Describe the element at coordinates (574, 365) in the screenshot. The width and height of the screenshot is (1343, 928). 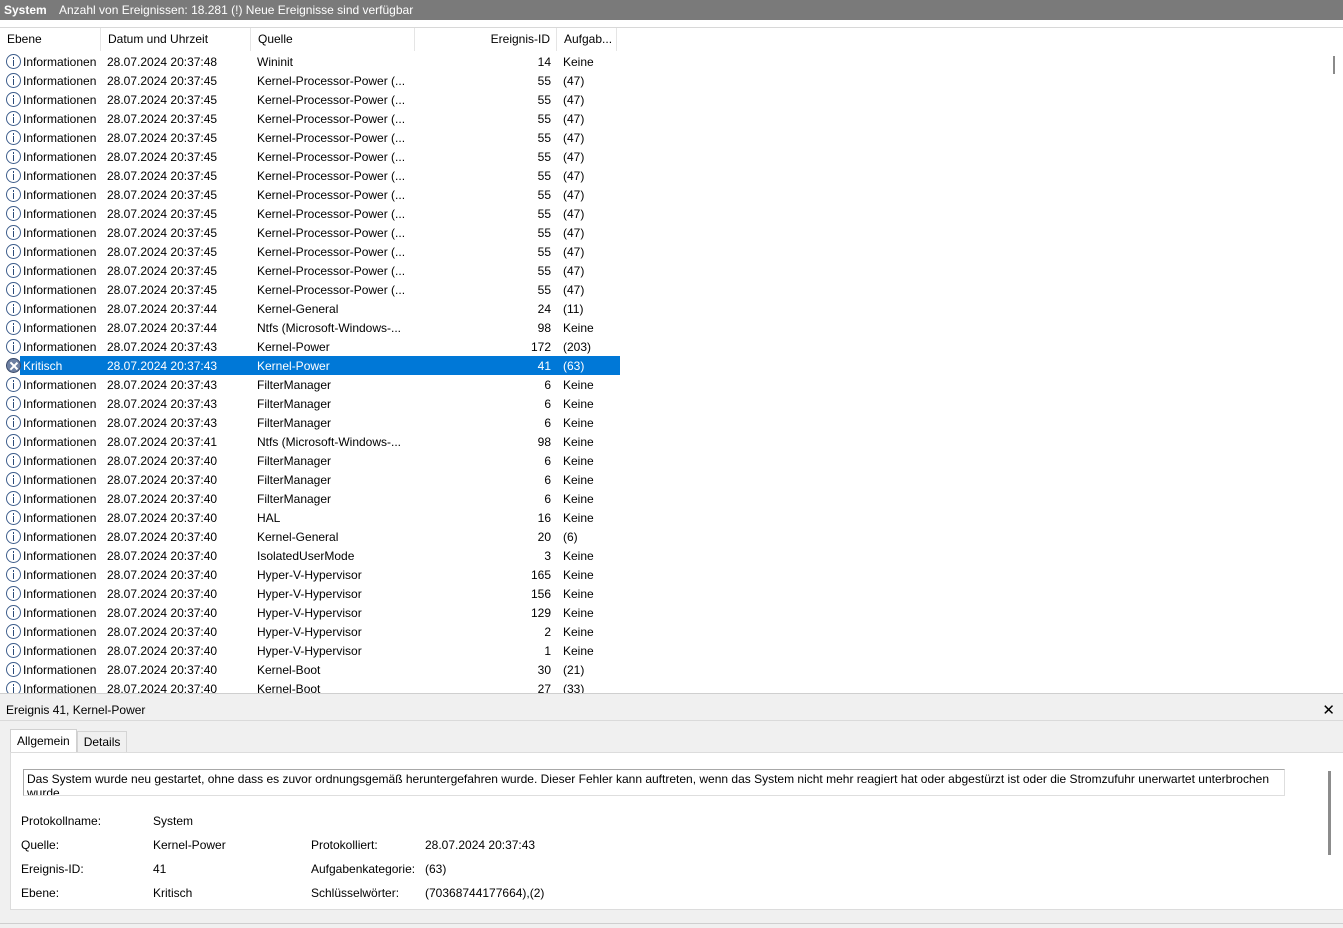
I see `row-task-category: (63)` at that location.